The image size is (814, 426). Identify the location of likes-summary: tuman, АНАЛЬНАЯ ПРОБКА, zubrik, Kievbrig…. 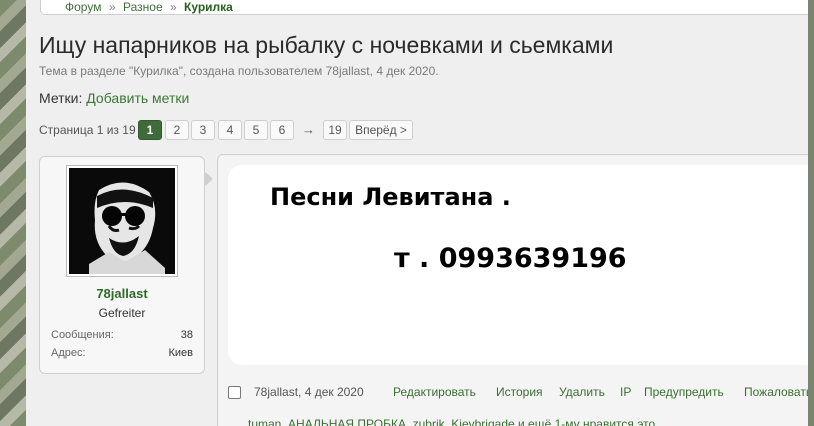
(453, 421).